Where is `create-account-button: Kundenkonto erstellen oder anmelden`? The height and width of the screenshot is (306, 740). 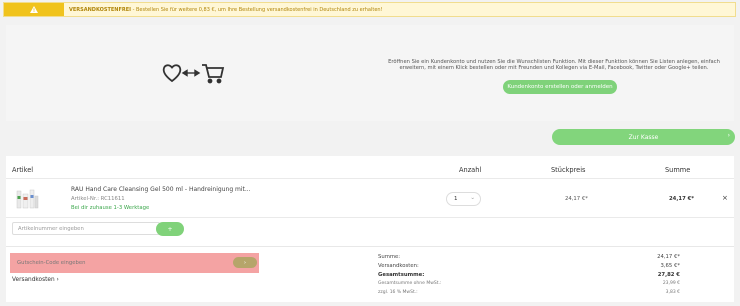
create-account-button: Kundenkonto erstellen oder anmelden is located at coordinates (560, 87).